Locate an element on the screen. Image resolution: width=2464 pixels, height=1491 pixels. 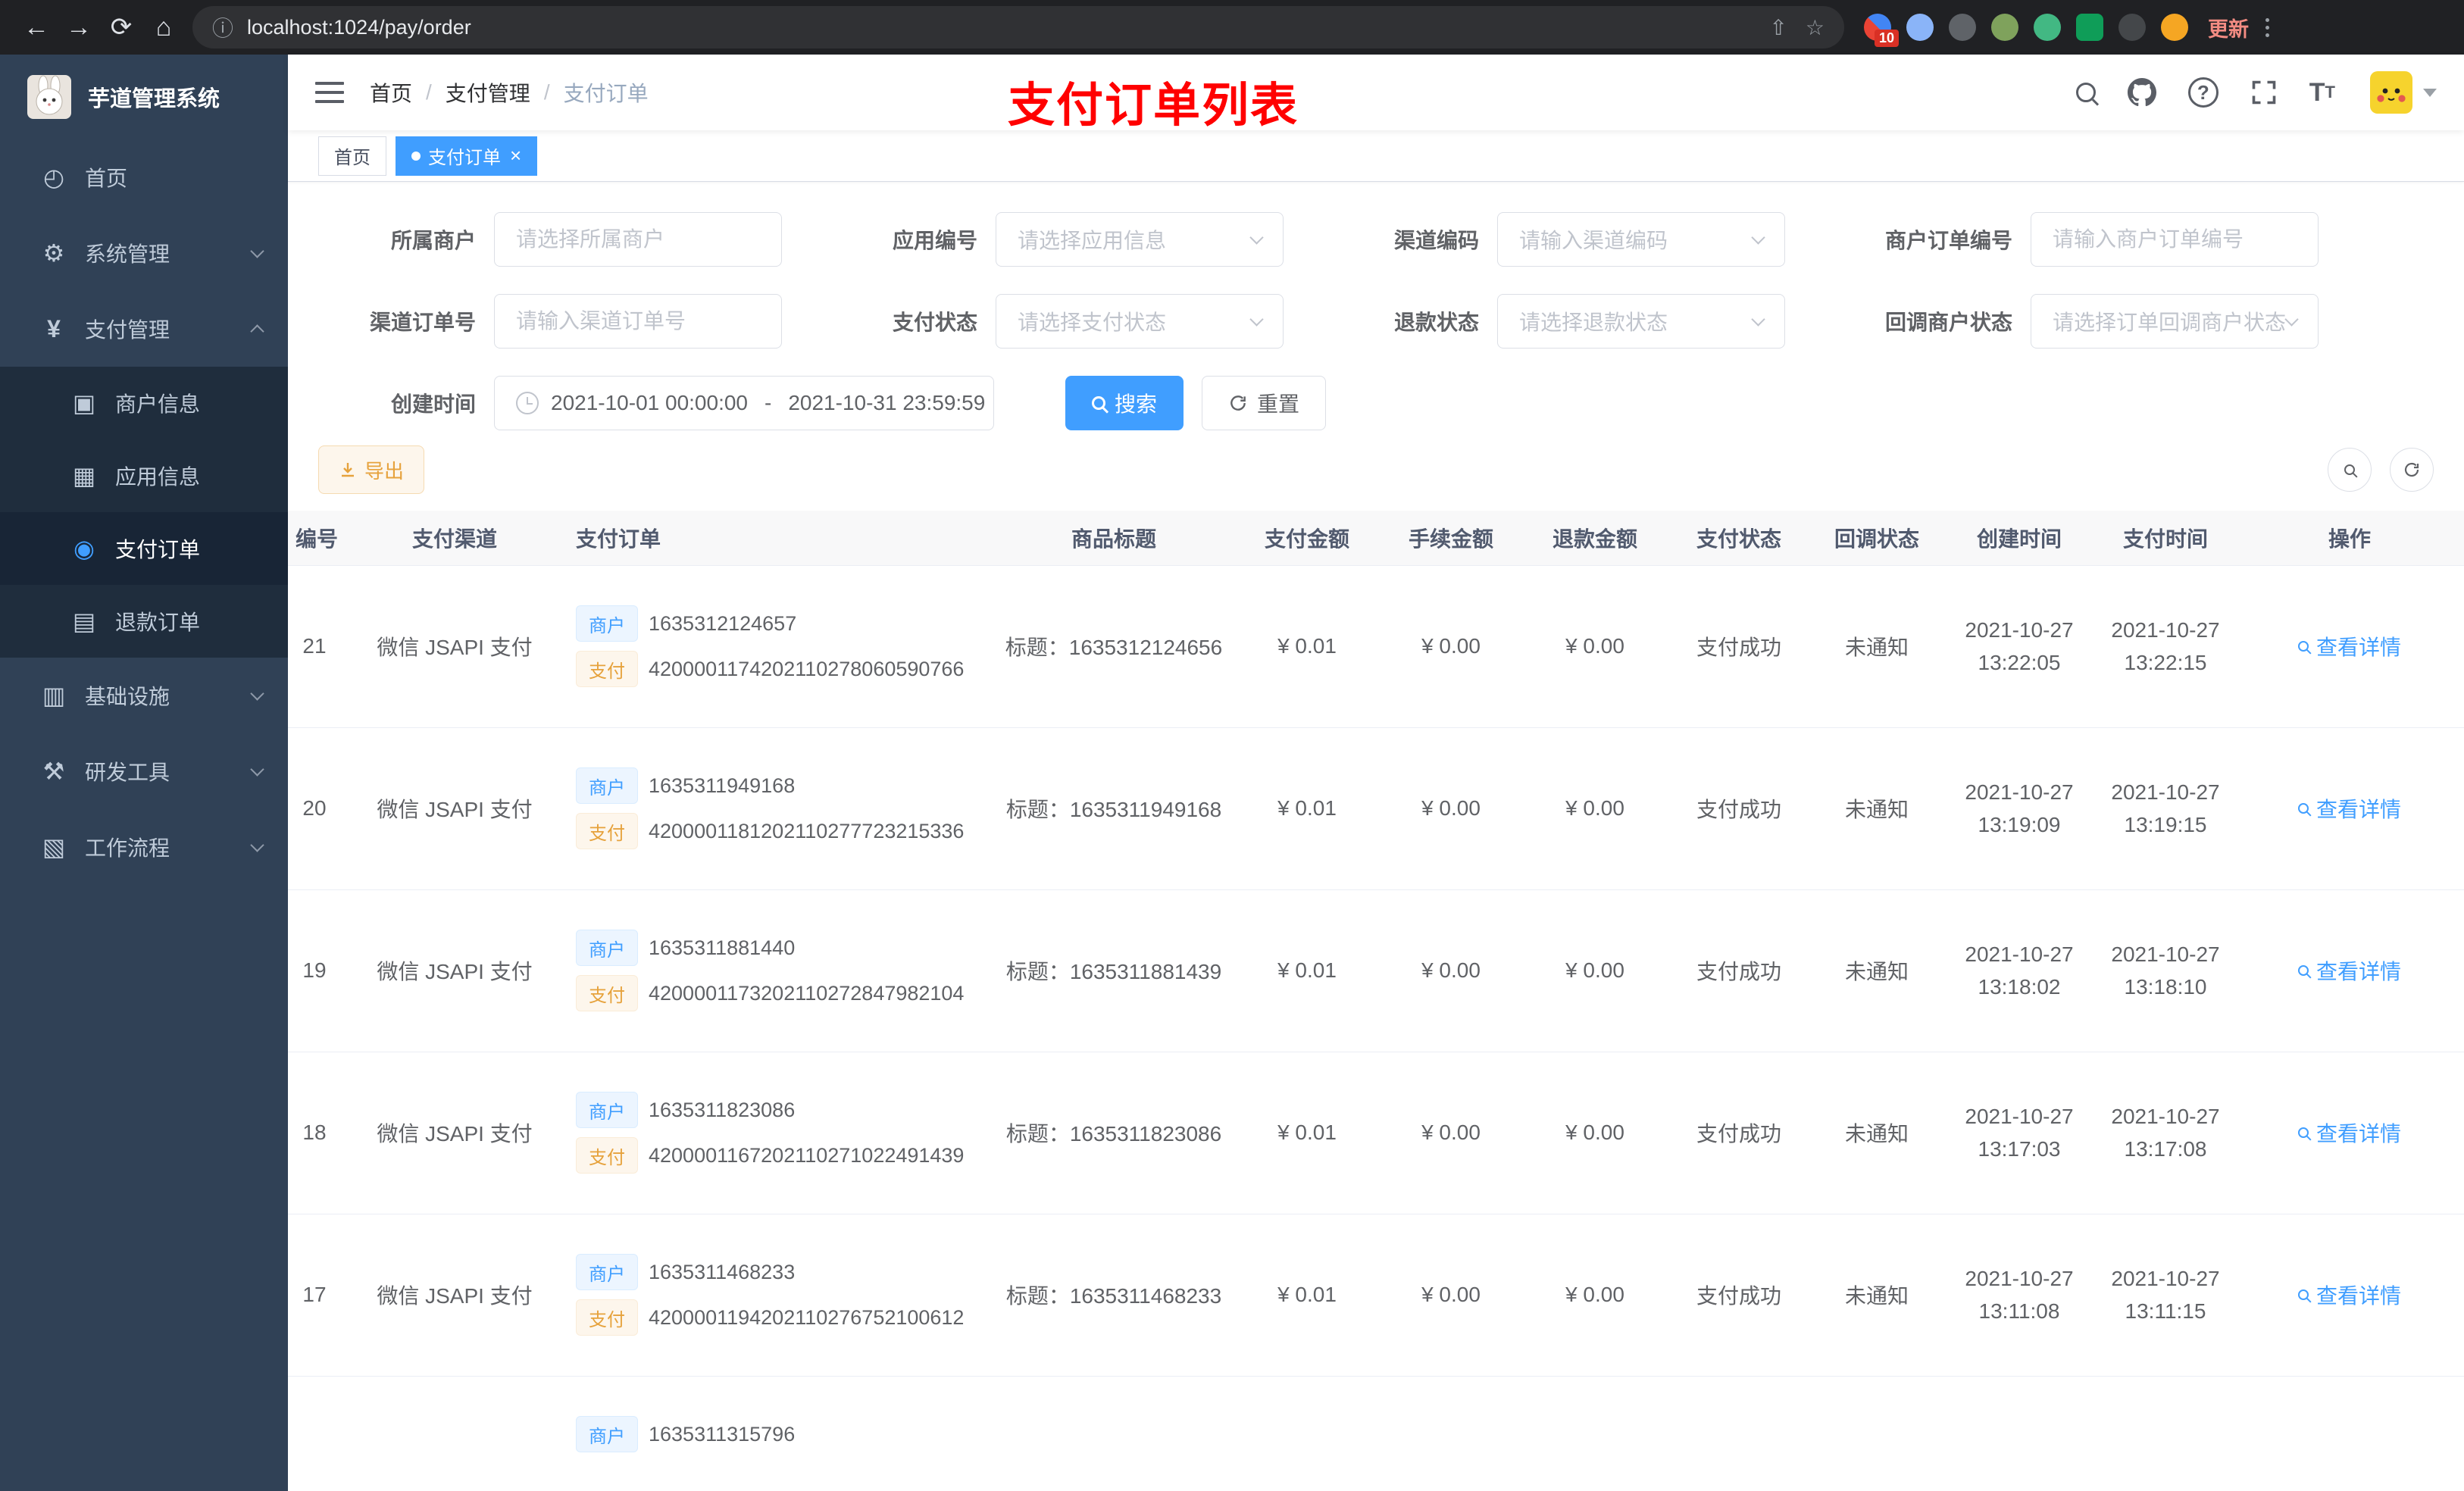
search-button: 搜索 is located at coordinates (1124, 403).